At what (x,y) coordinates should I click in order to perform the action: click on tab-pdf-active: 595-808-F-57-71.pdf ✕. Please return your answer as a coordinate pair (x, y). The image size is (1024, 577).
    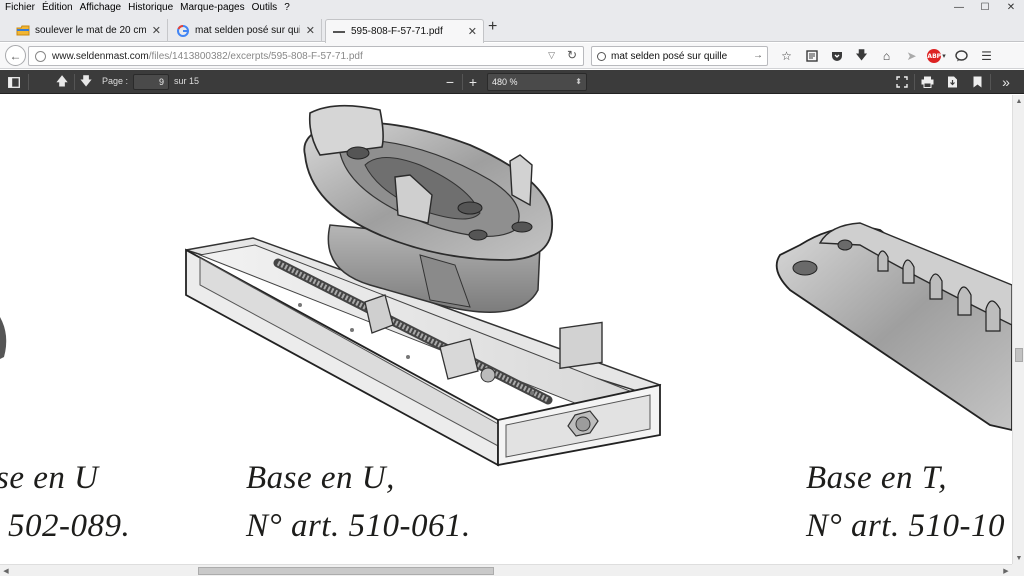
    Looking at the image, I should click on (404, 31).